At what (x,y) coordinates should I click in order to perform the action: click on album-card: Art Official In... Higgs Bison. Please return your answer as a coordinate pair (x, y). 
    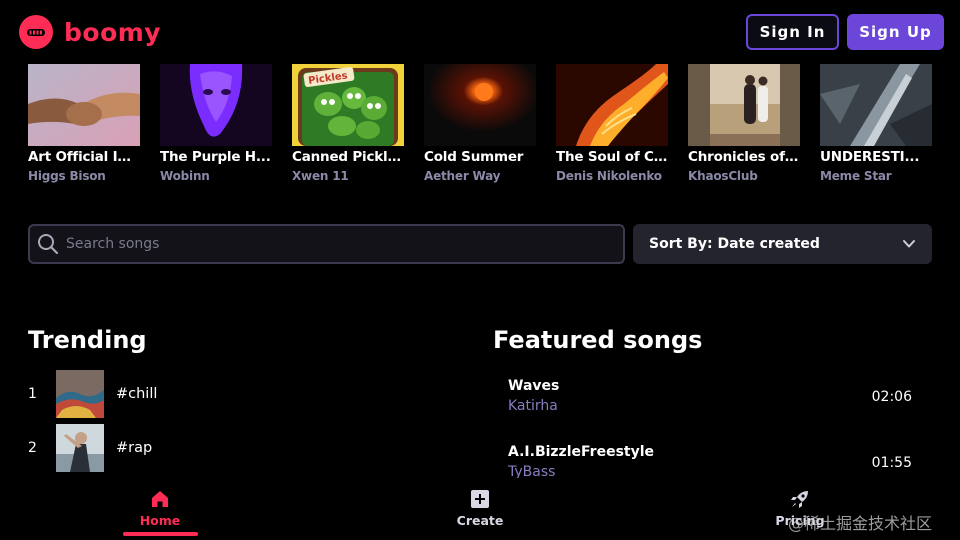
    Looking at the image, I should click on (84, 123).